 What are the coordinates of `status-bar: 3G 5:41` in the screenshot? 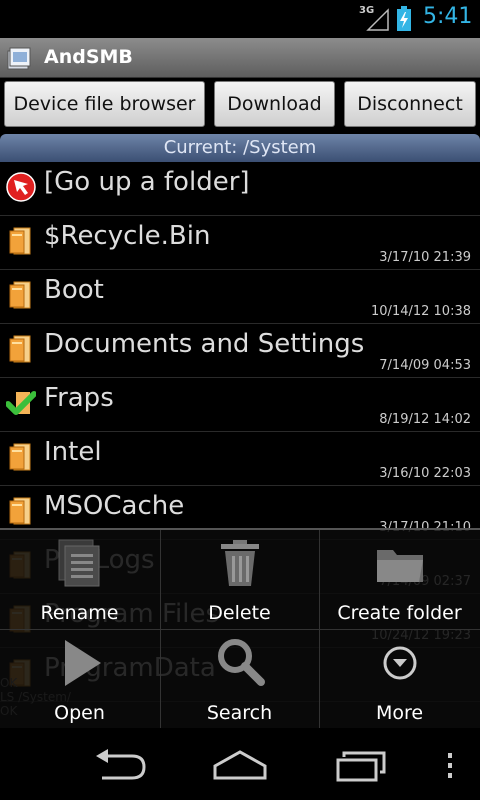 It's located at (240, 19).